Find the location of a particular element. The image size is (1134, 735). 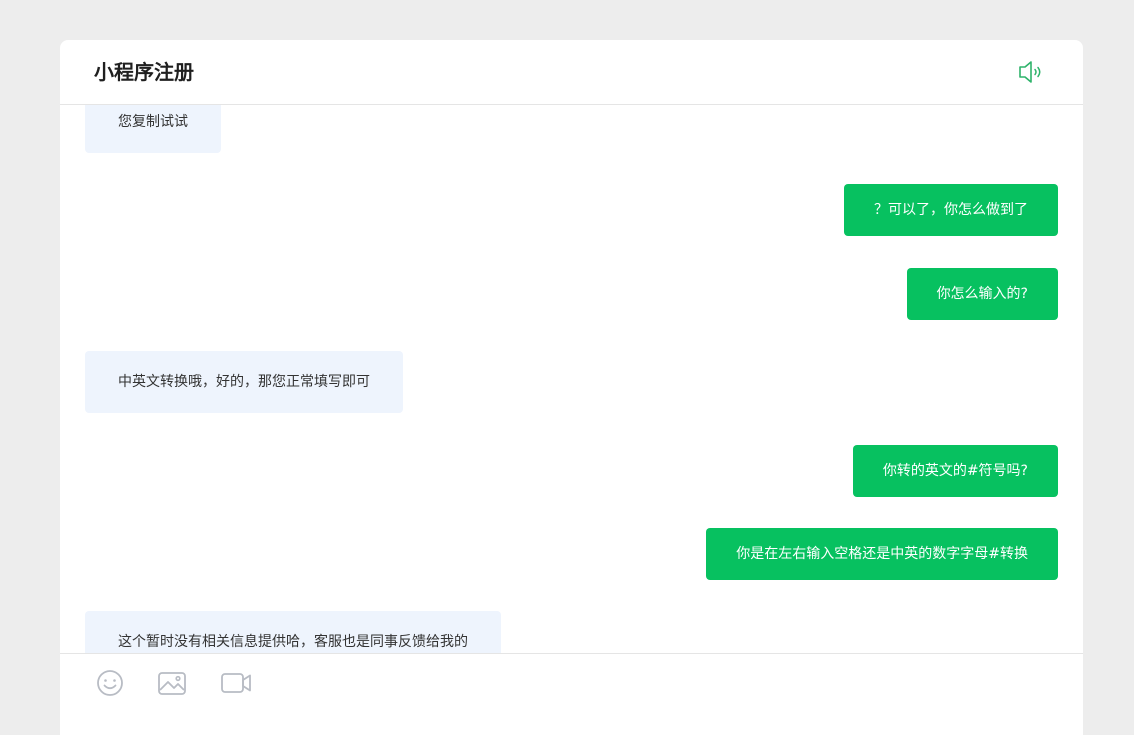

message-bubble-incoming: 您复制试试 is located at coordinates (153, 129).